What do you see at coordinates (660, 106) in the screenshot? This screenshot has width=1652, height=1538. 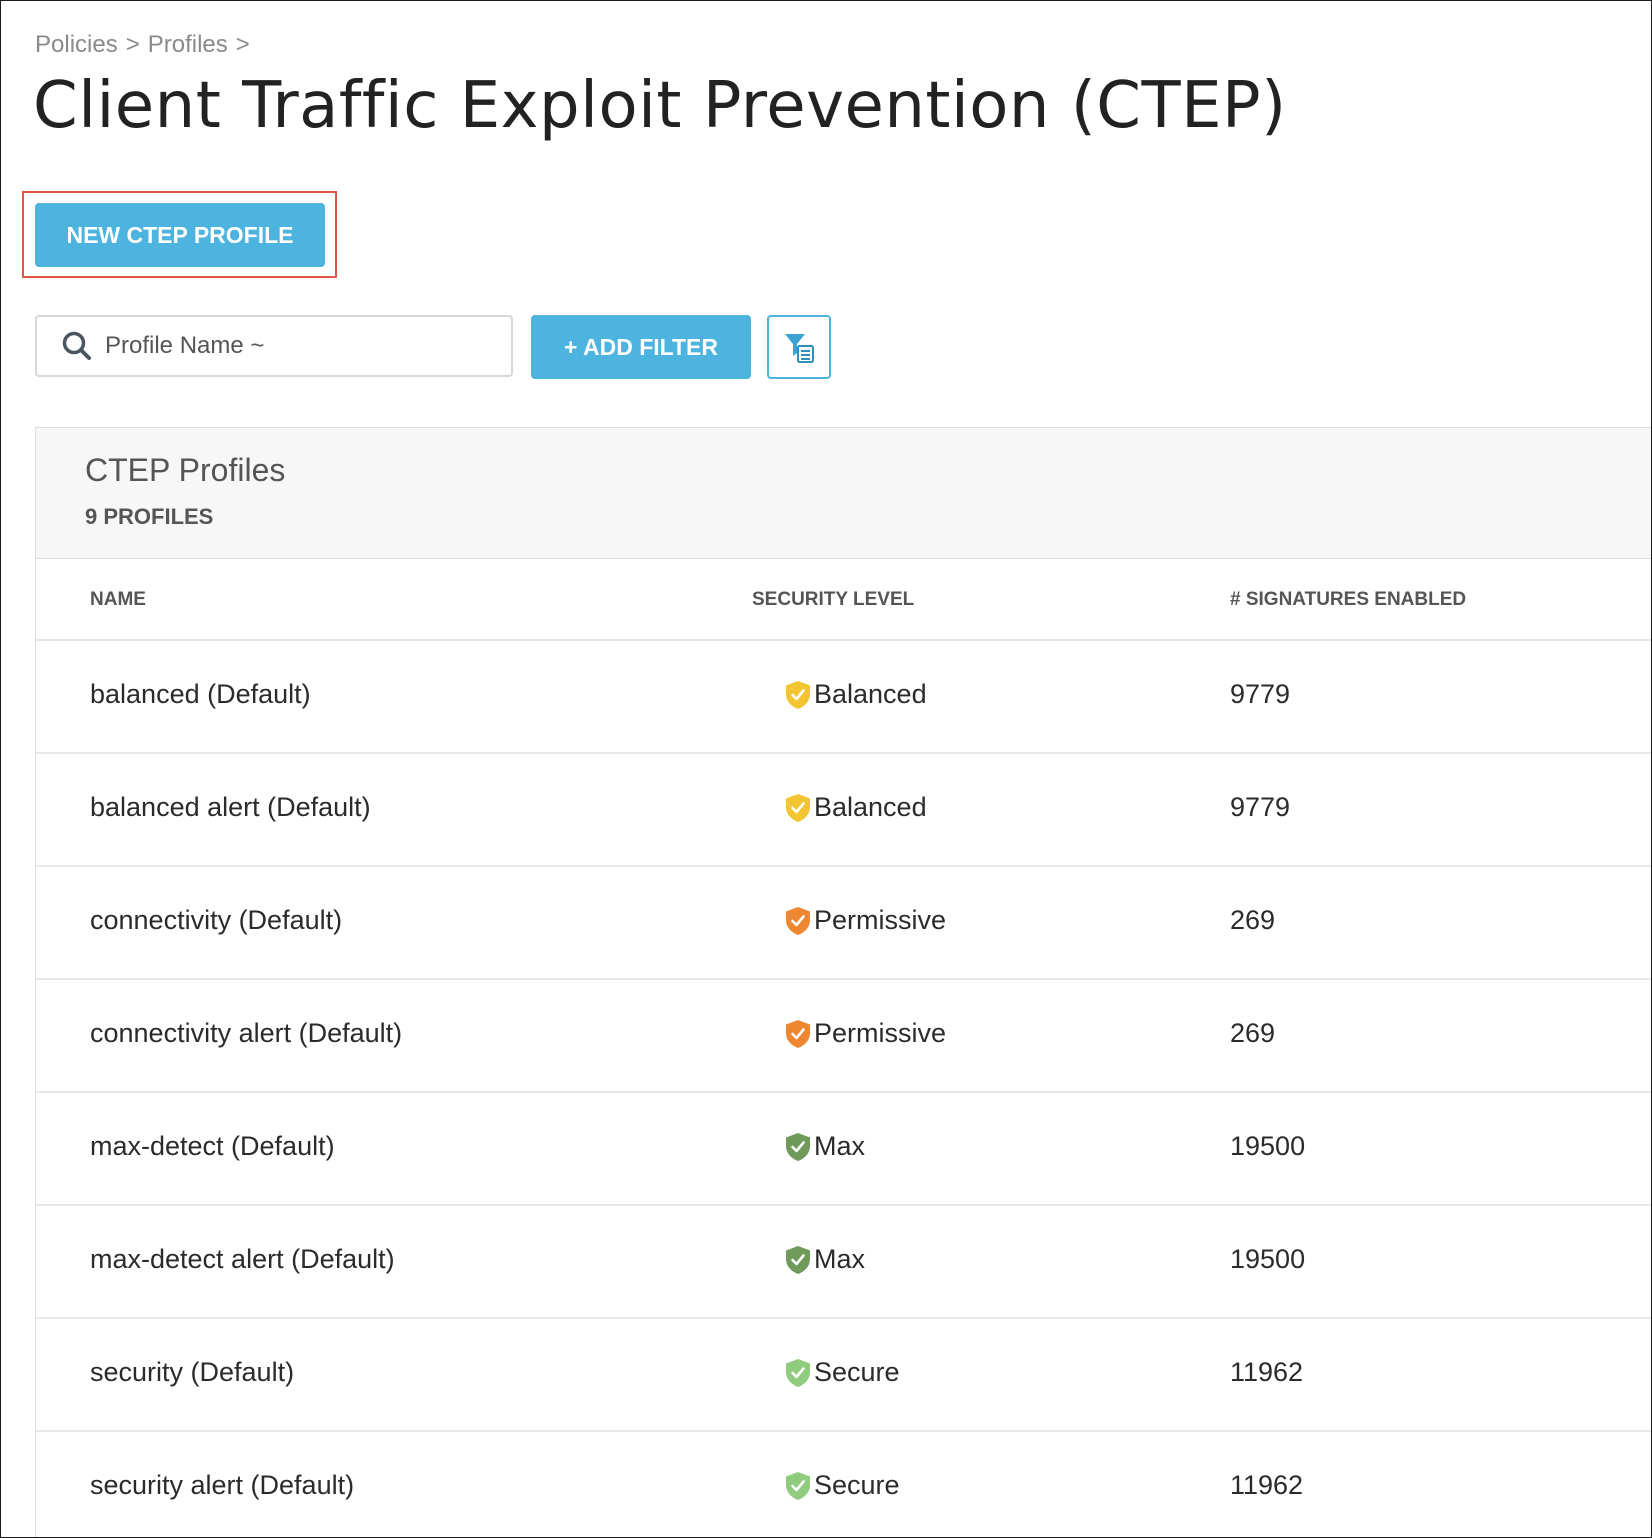 I see `page-title: Client Traffic Exploit Prevention (CTEP)` at bounding box center [660, 106].